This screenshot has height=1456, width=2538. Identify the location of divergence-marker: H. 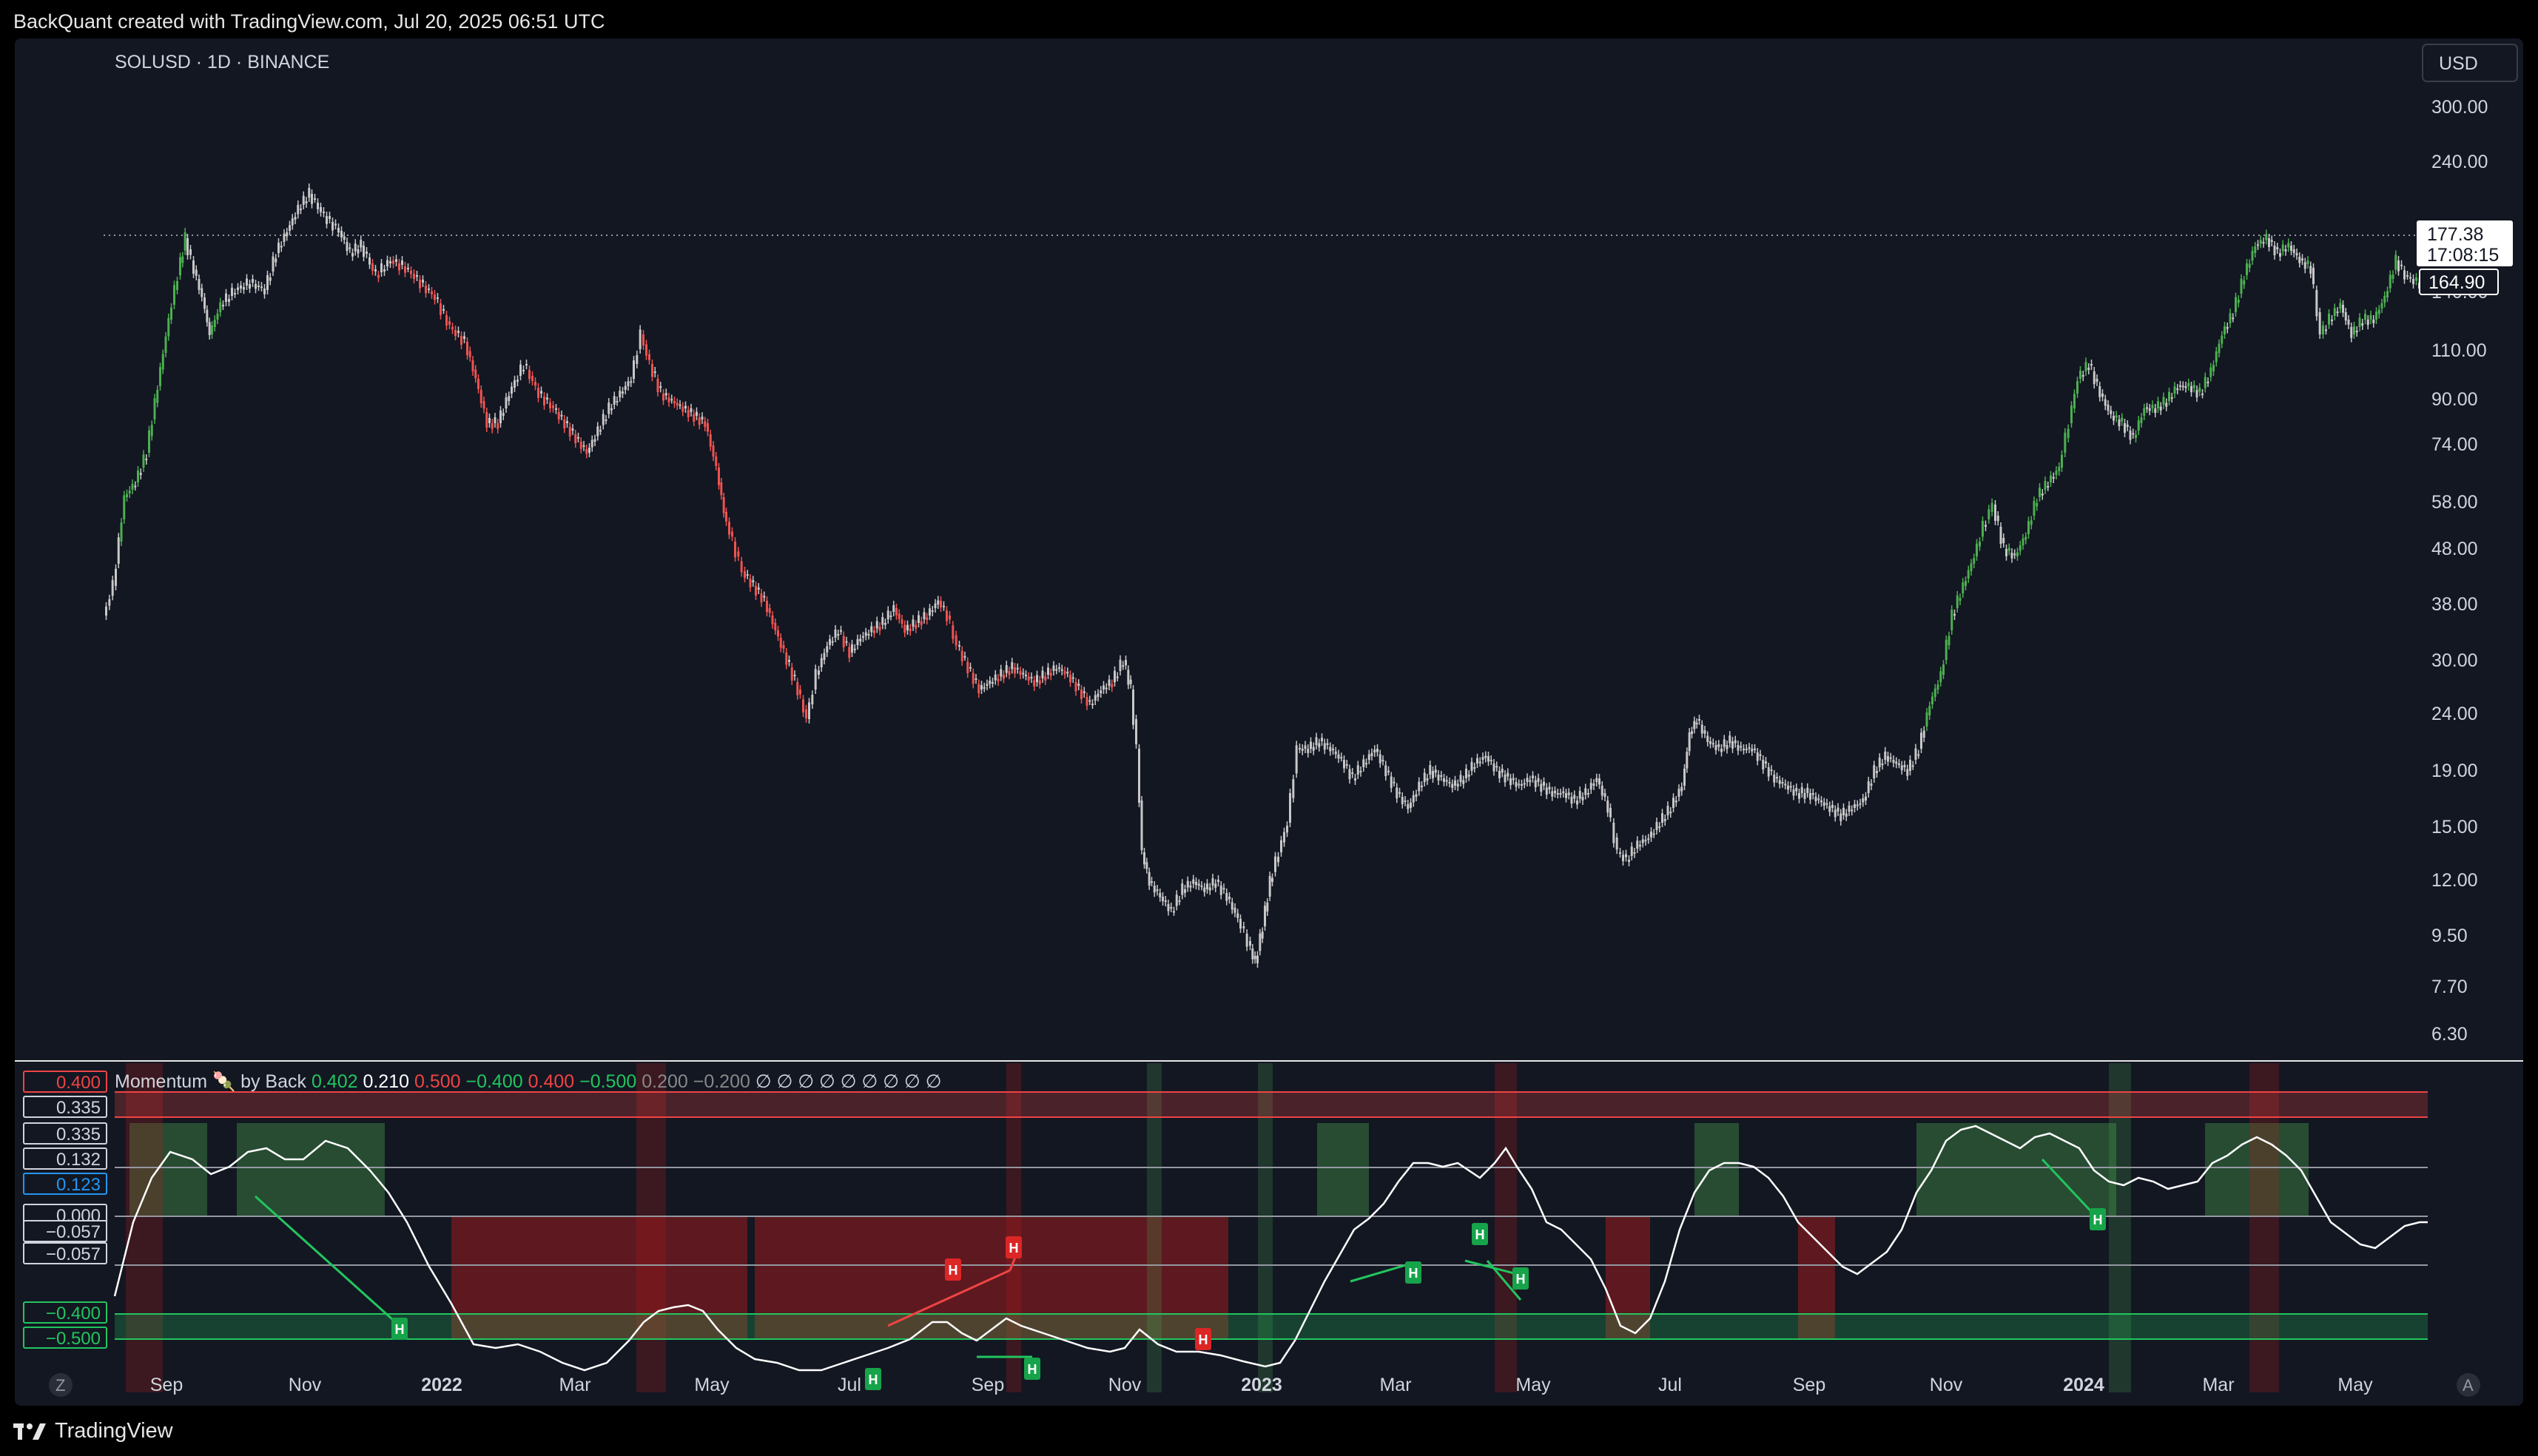
(2098, 1219).